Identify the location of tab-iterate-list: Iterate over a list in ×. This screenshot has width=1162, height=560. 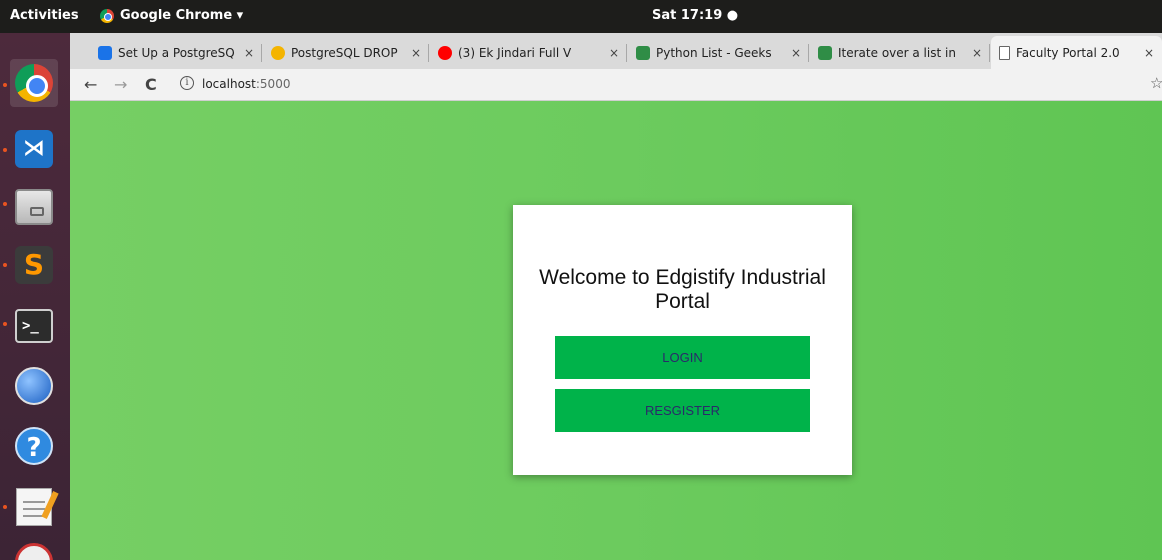
(900, 52).